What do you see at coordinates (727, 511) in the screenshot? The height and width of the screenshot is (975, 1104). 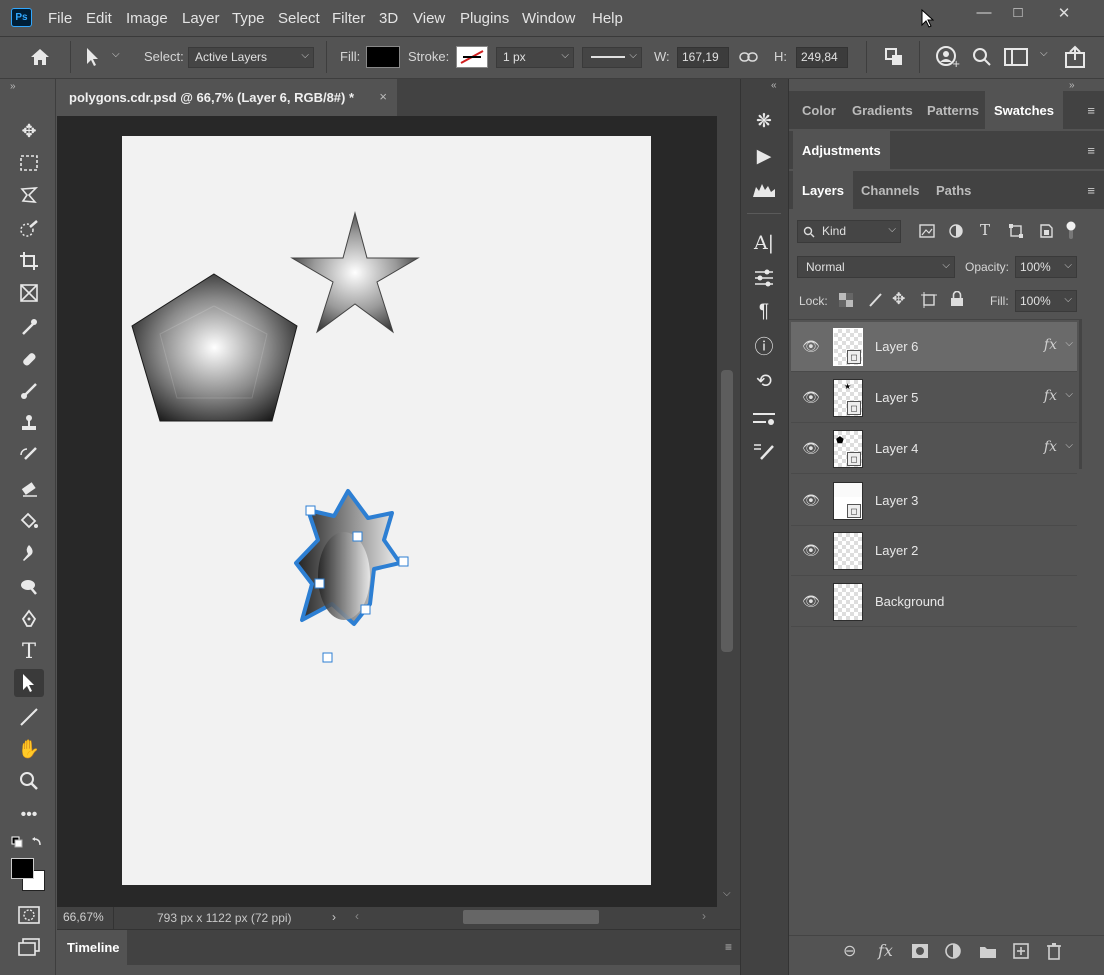 I see `vertical-scroll-thumb` at bounding box center [727, 511].